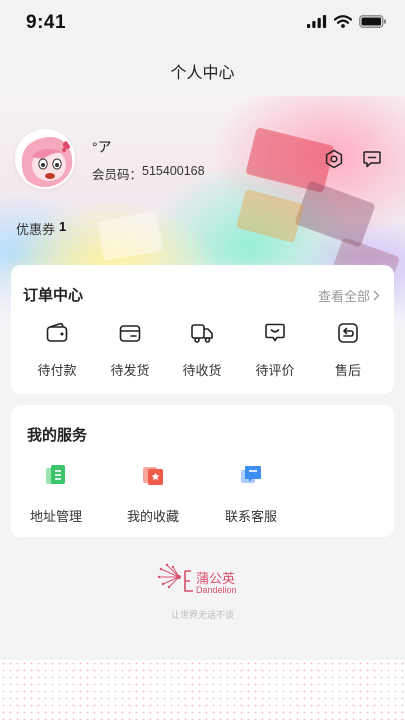  Describe the element at coordinates (202, 333) in the screenshot. I see `truck-icon` at that location.